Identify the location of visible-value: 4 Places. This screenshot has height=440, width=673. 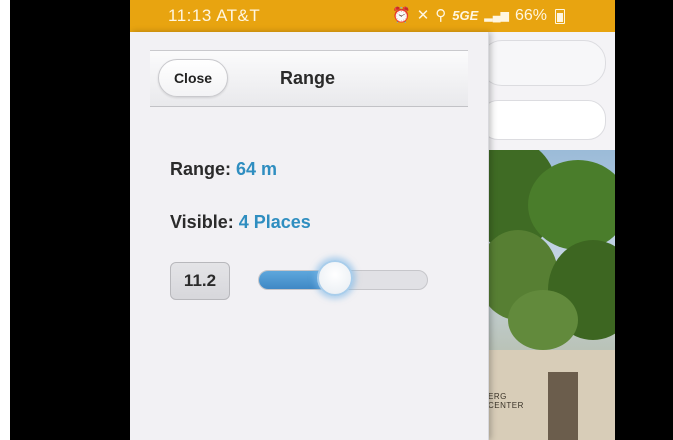
(274, 222).